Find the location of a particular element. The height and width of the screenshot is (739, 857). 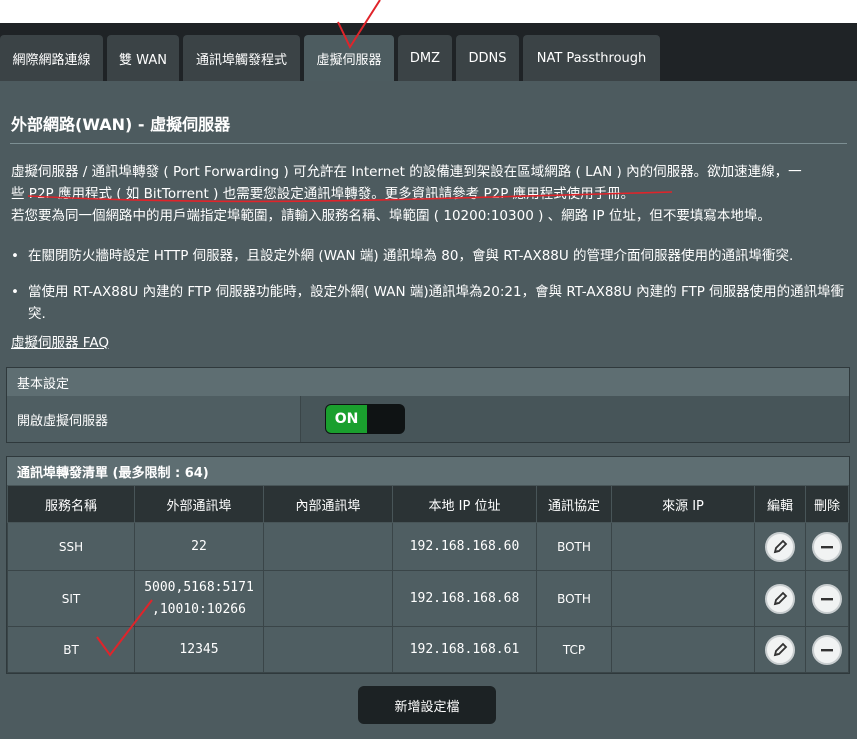

tab-label: 網際網路連線 is located at coordinates (51, 60).